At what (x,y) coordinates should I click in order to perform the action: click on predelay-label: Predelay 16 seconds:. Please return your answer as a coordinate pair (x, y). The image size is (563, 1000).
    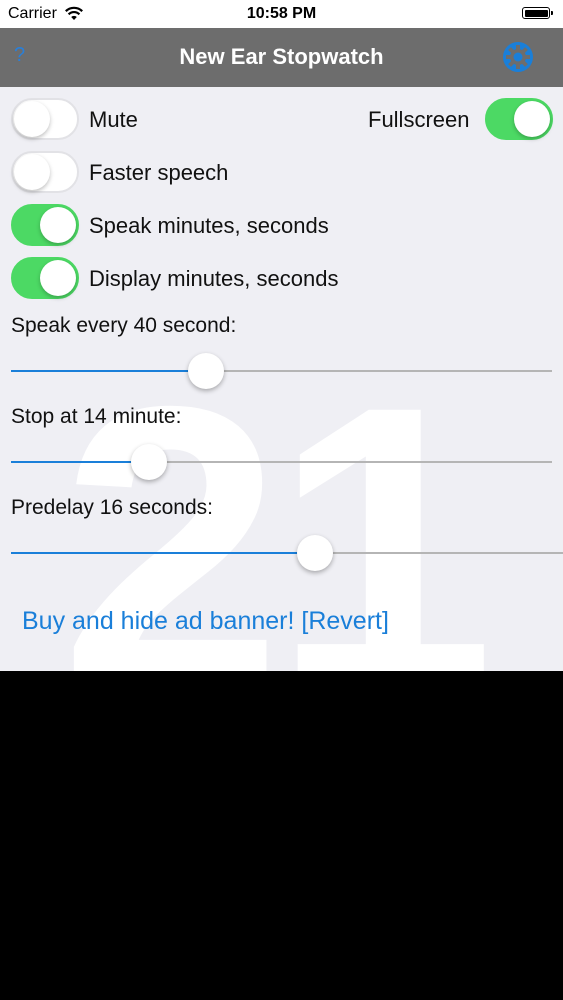
    Looking at the image, I should click on (112, 507).